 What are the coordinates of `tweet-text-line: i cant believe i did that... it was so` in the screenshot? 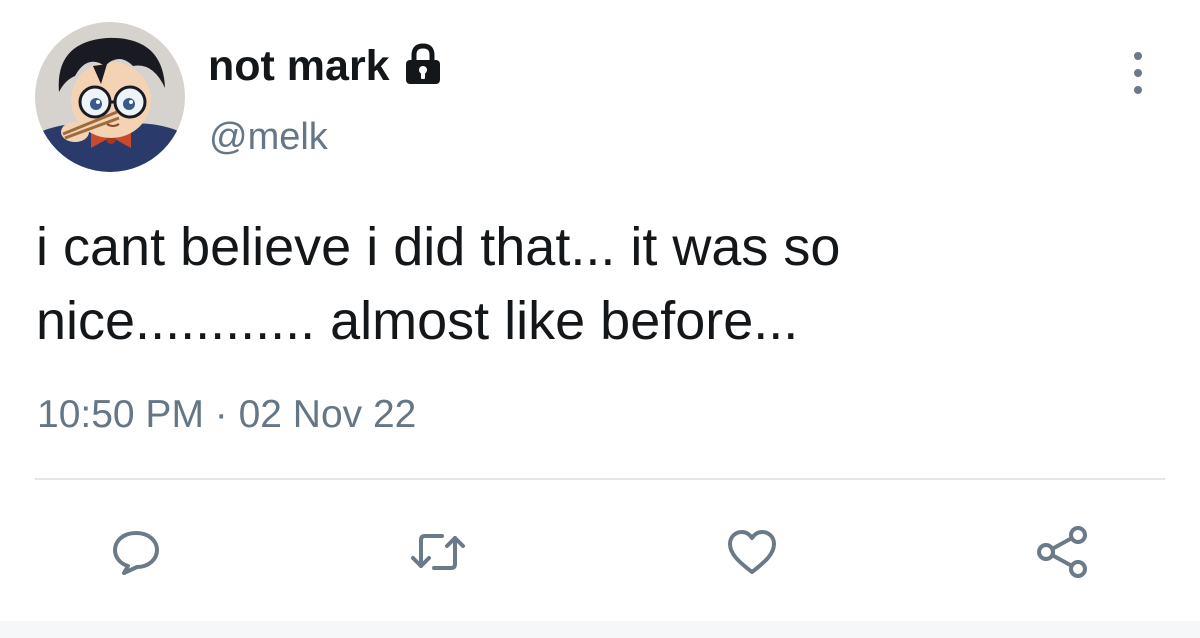 It's located at (438, 247).